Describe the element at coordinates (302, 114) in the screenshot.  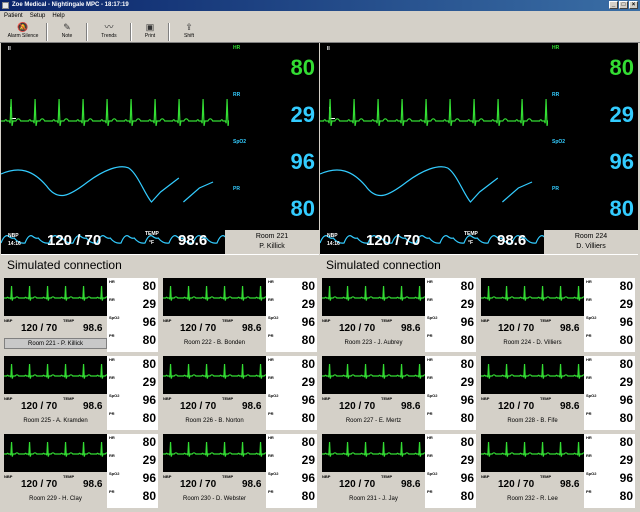
I see `rr-value: 29` at that location.